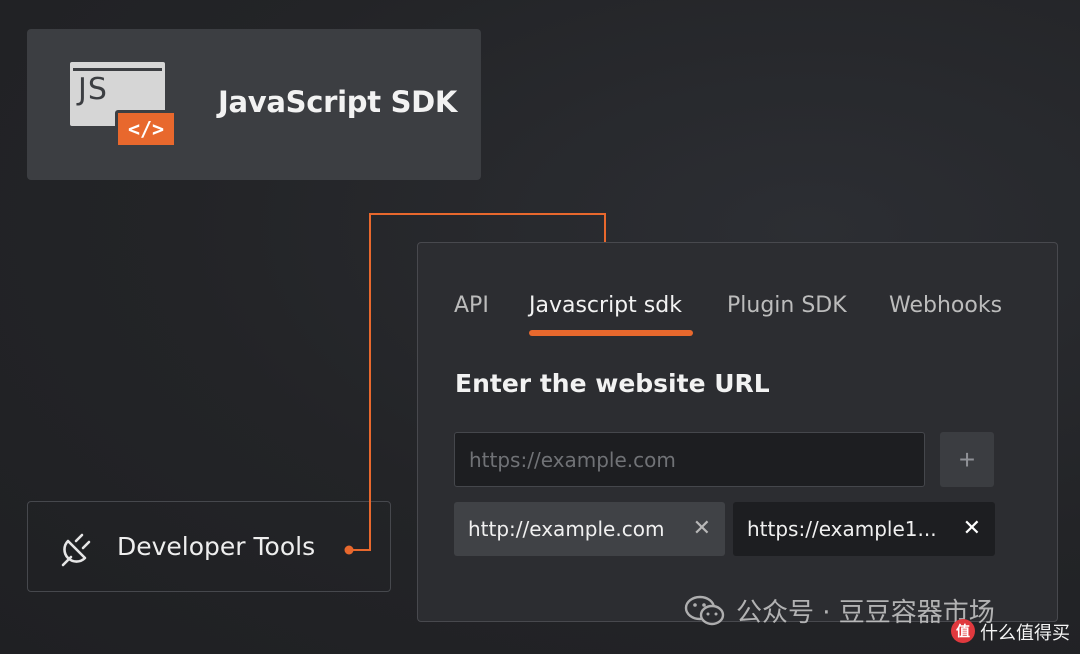 The width and height of the screenshot is (1080, 654). What do you see at coordinates (1025, 633) in the screenshot?
I see `brand-mark-text: 什么值得买` at bounding box center [1025, 633].